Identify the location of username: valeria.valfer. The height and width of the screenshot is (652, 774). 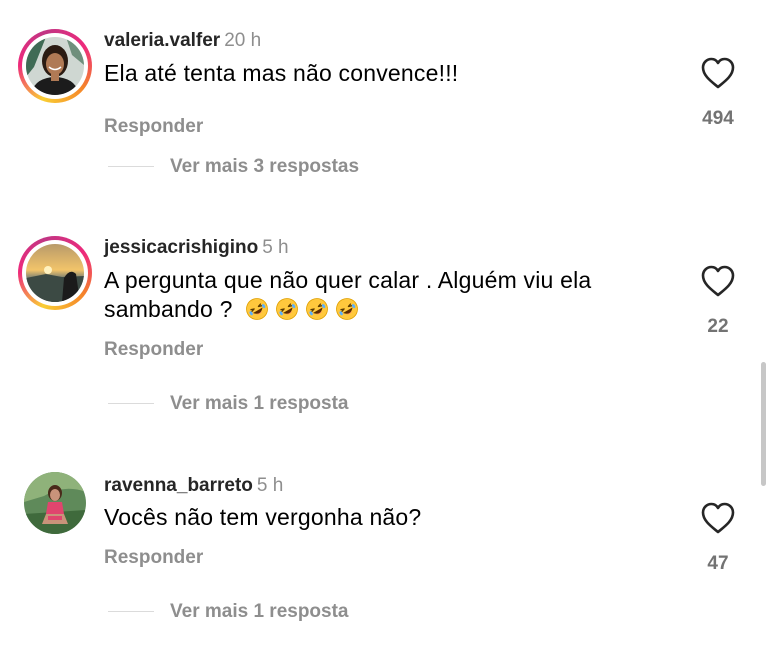
(162, 40).